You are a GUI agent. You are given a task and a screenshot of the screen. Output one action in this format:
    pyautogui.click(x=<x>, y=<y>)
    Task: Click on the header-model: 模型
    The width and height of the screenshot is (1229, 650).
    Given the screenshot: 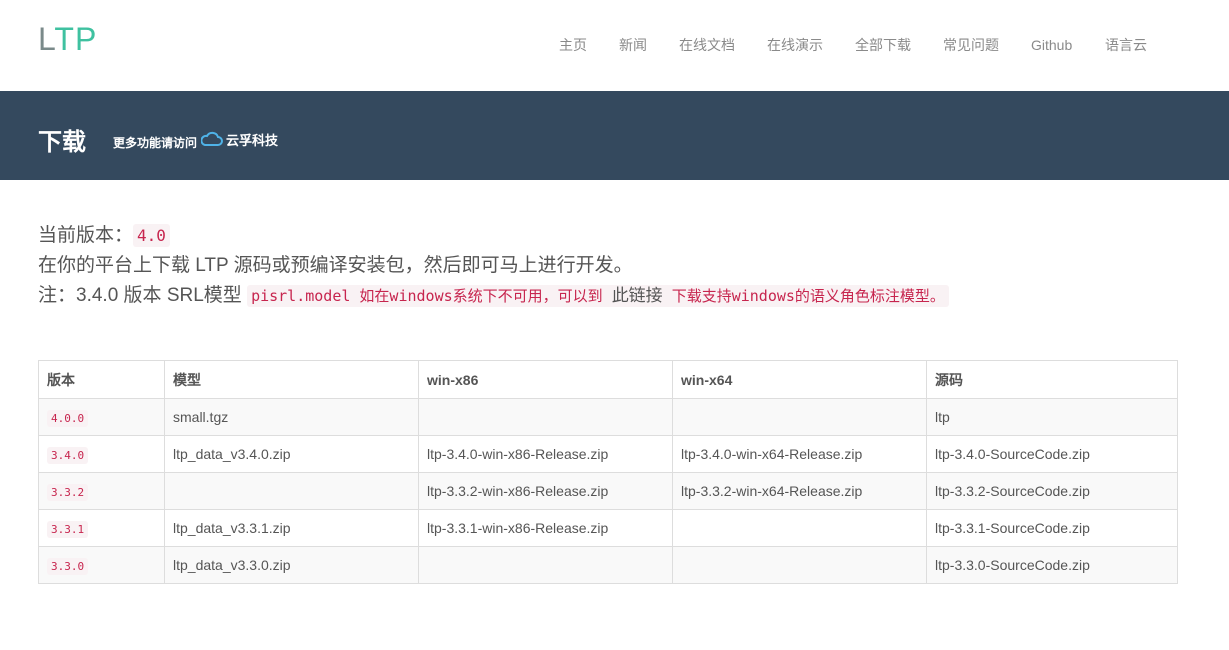 What is the action you would take?
    pyautogui.click(x=291, y=379)
    